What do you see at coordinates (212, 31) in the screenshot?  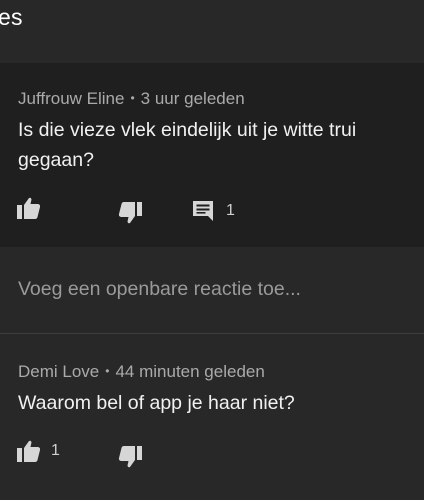 I see `header: es` at bounding box center [212, 31].